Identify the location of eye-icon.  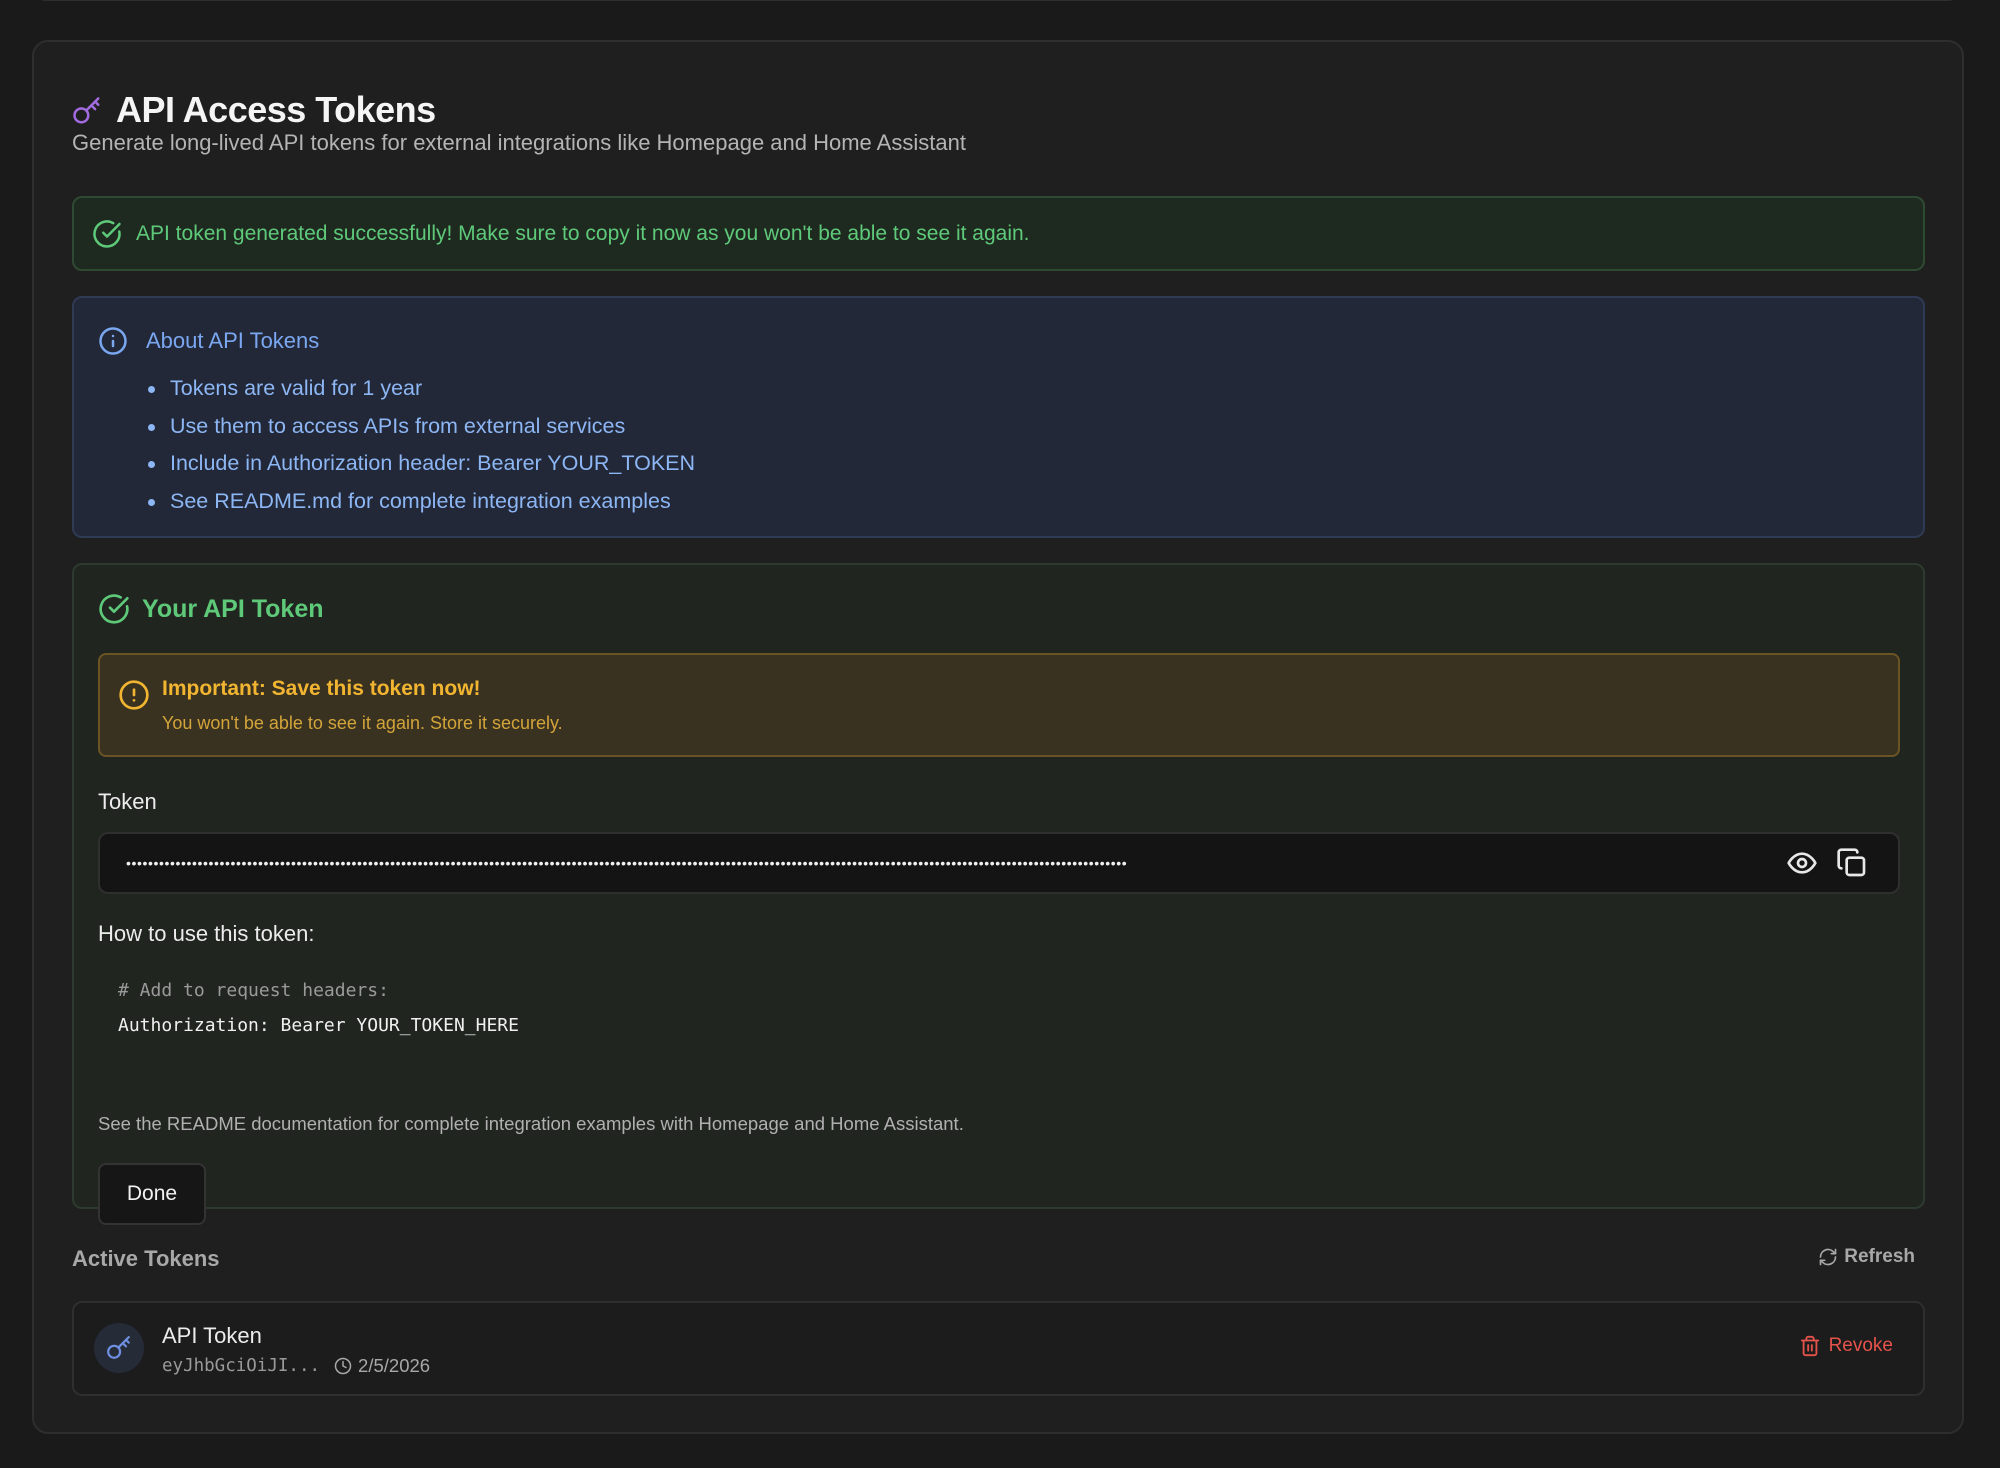
(1802, 863).